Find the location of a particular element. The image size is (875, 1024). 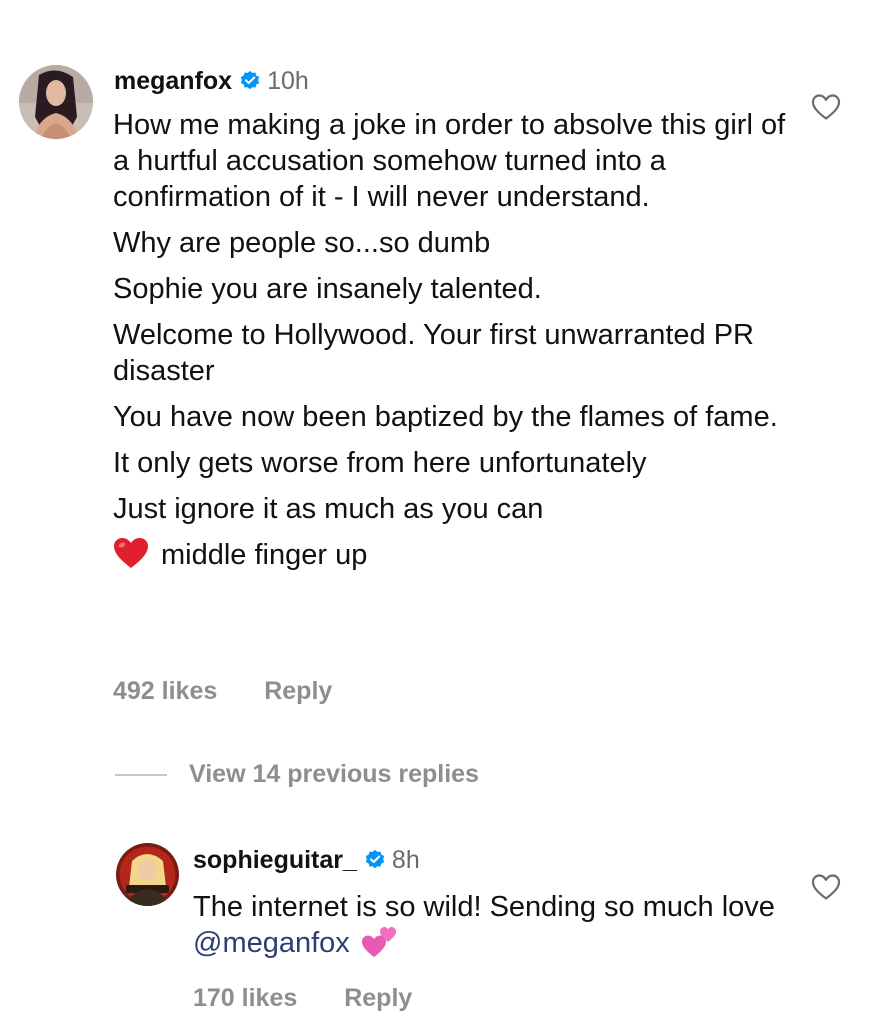

reply-likes-count: 170 likes is located at coordinates (245, 998).